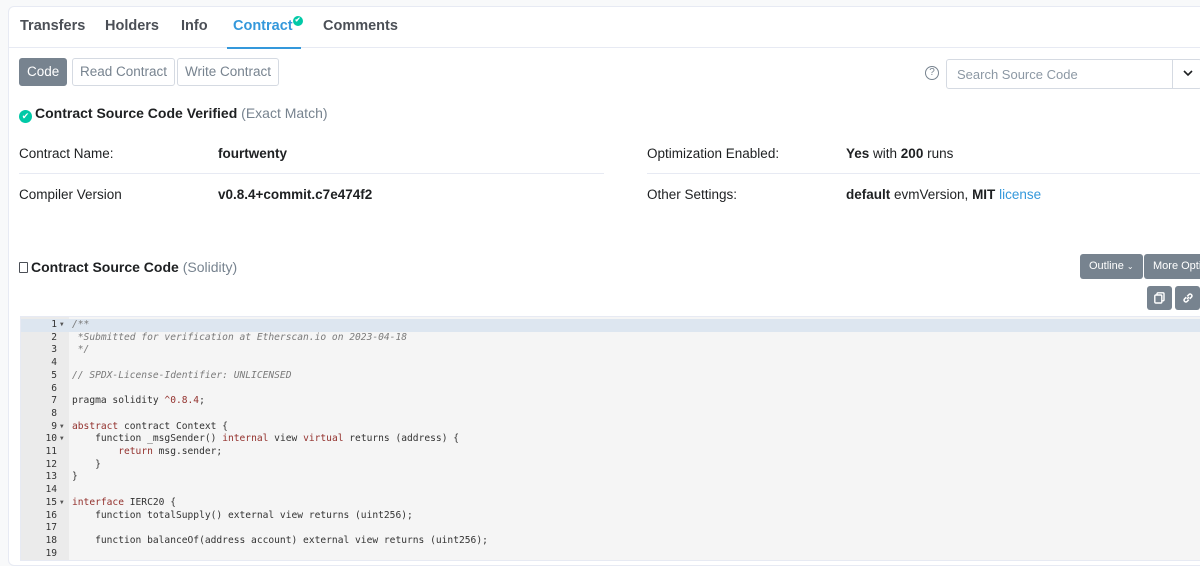 Image resolution: width=1200 pixels, height=566 pixels. I want to click on optimization-runs: 200, so click(912, 153).